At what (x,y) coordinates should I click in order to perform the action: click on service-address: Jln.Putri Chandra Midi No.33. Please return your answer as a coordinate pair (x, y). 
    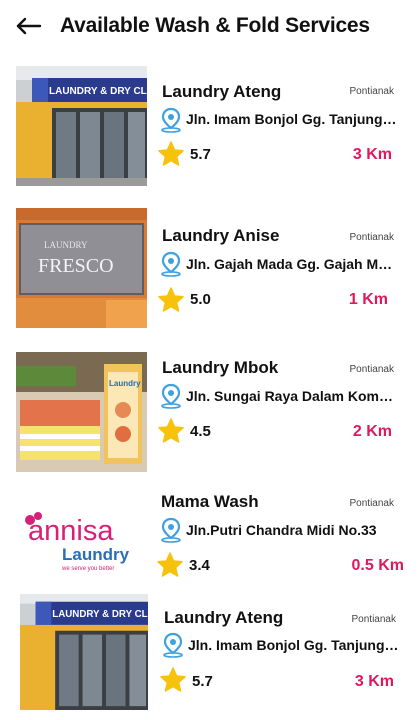
    Looking at the image, I should click on (281, 530).